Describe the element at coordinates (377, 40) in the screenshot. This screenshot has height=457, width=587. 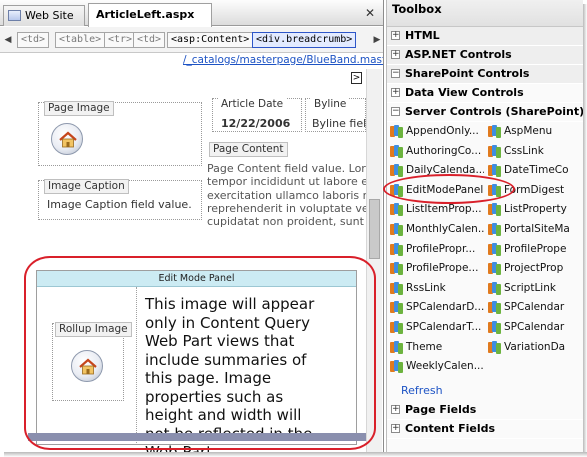
I see `scroll-right-icon: ▶` at that location.